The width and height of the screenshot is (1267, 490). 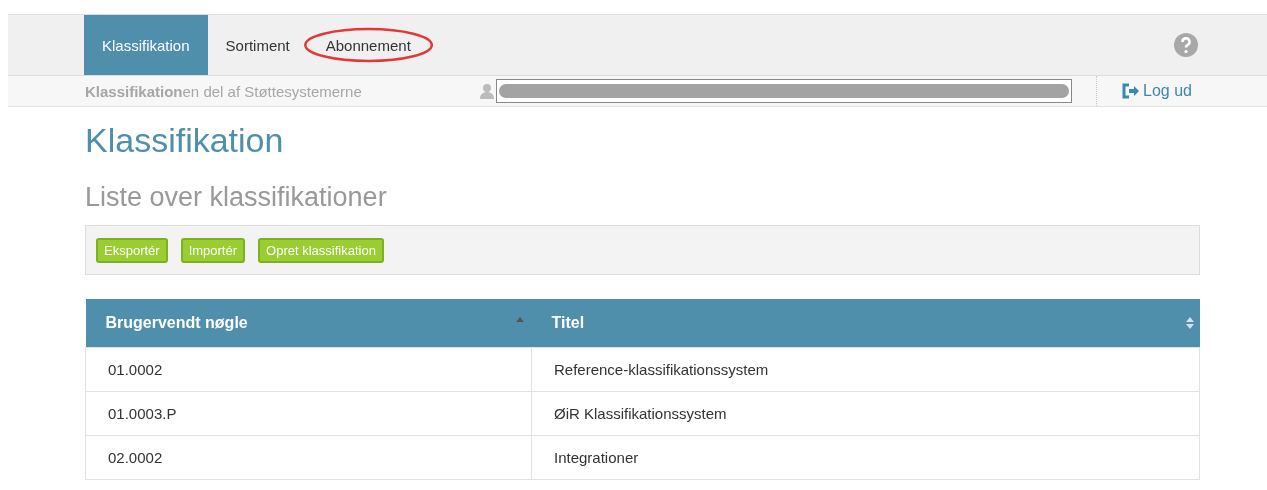 I want to click on toolbar-button: Eksportér, so click(x=132, y=250).